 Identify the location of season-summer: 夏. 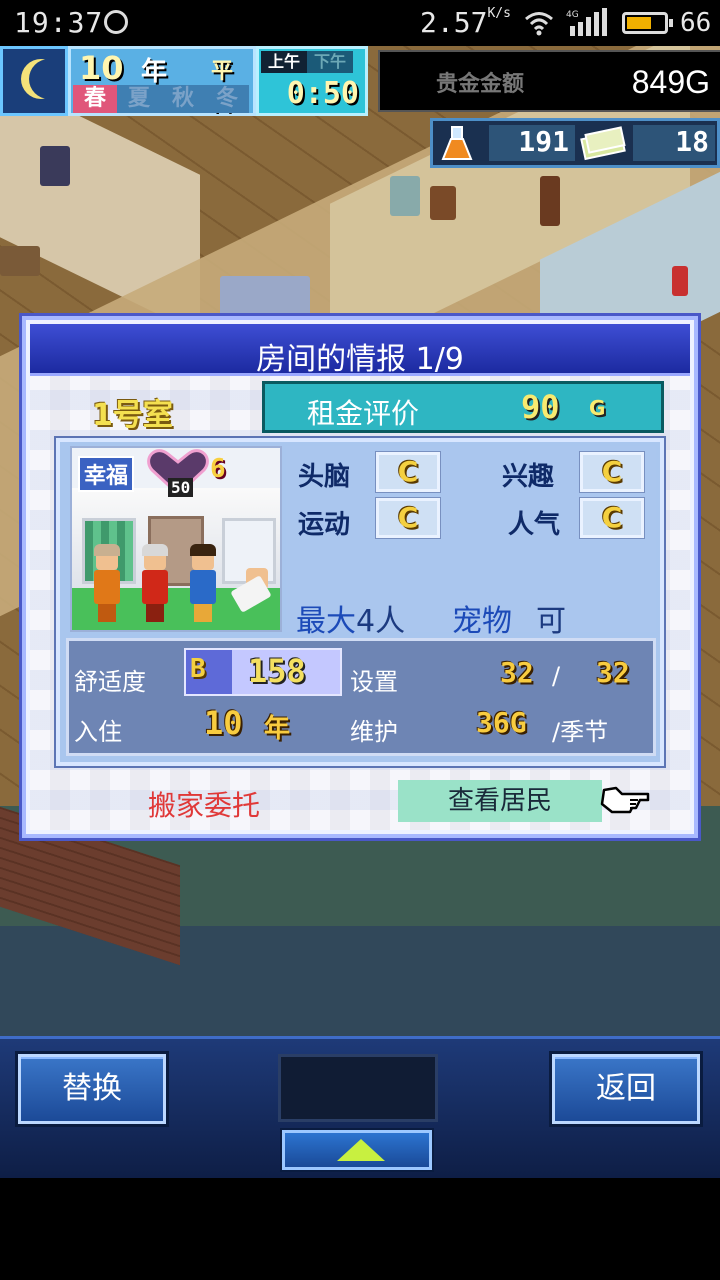
(139, 99).